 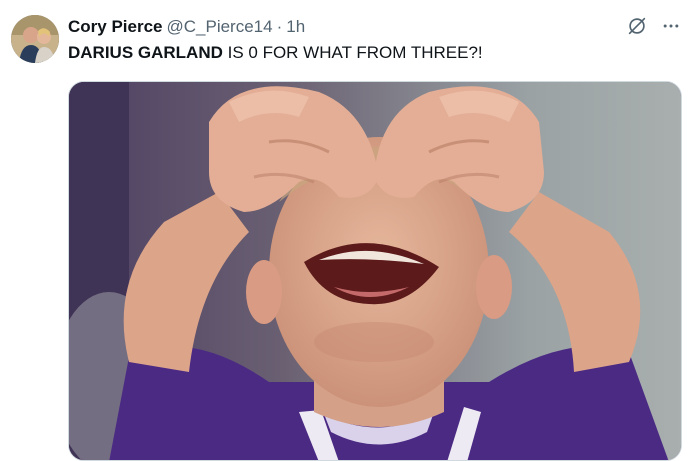 What do you see at coordinates (295, 27) in the screenshot?
I see `tweet-timestamp: 1h` at bounding box center [295, 27].